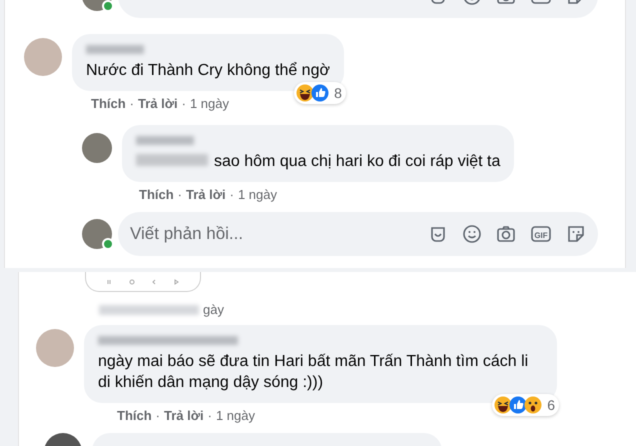 The image size is (636, 446). Describe the element at coordinates (576, 234) in the screenshot. I see `sticker-icon` at that location.